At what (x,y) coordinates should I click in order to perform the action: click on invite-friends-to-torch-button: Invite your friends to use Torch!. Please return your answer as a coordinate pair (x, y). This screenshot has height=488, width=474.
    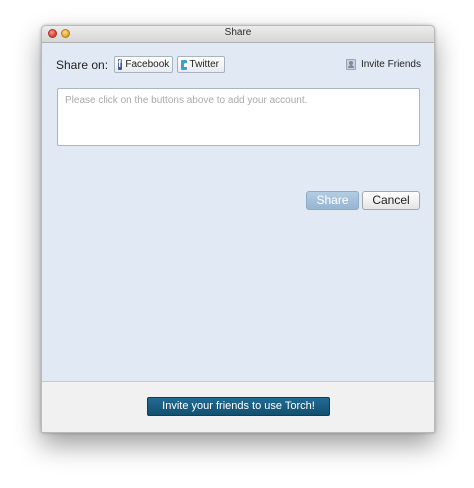
    Looking at the image, I should click on (238, 406).